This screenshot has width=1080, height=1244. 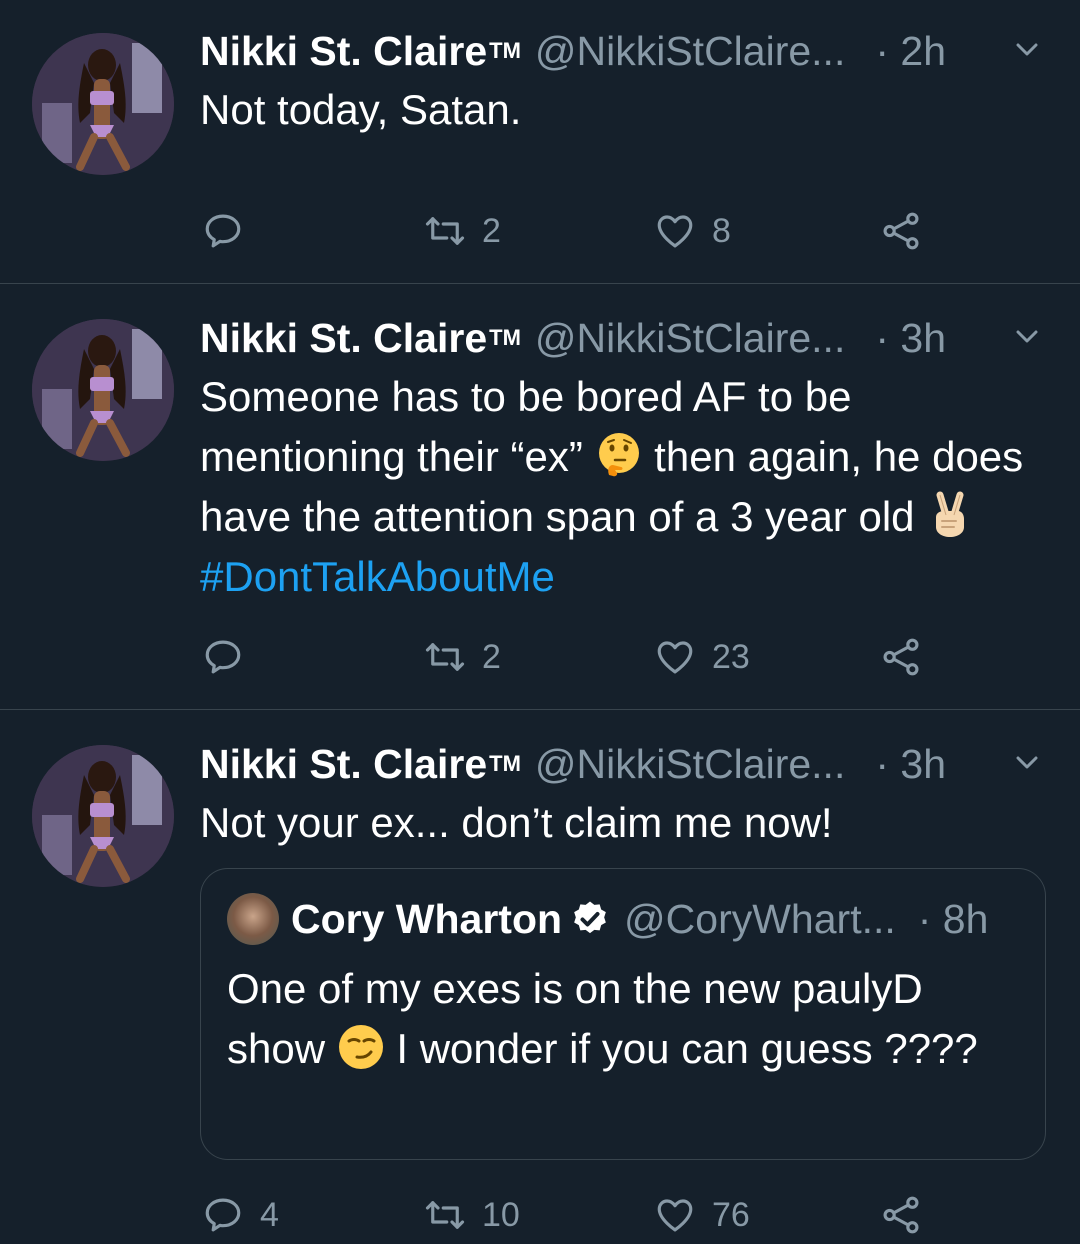 What do you see at coordinates (702, 1215) in the screenshot?
I see `like-button: 76` at bounding box center [702, 1215].